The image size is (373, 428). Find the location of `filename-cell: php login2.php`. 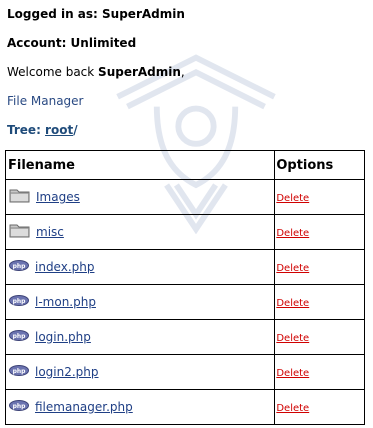

filename-cell: php login2.php is located at coordinates (140, 372).